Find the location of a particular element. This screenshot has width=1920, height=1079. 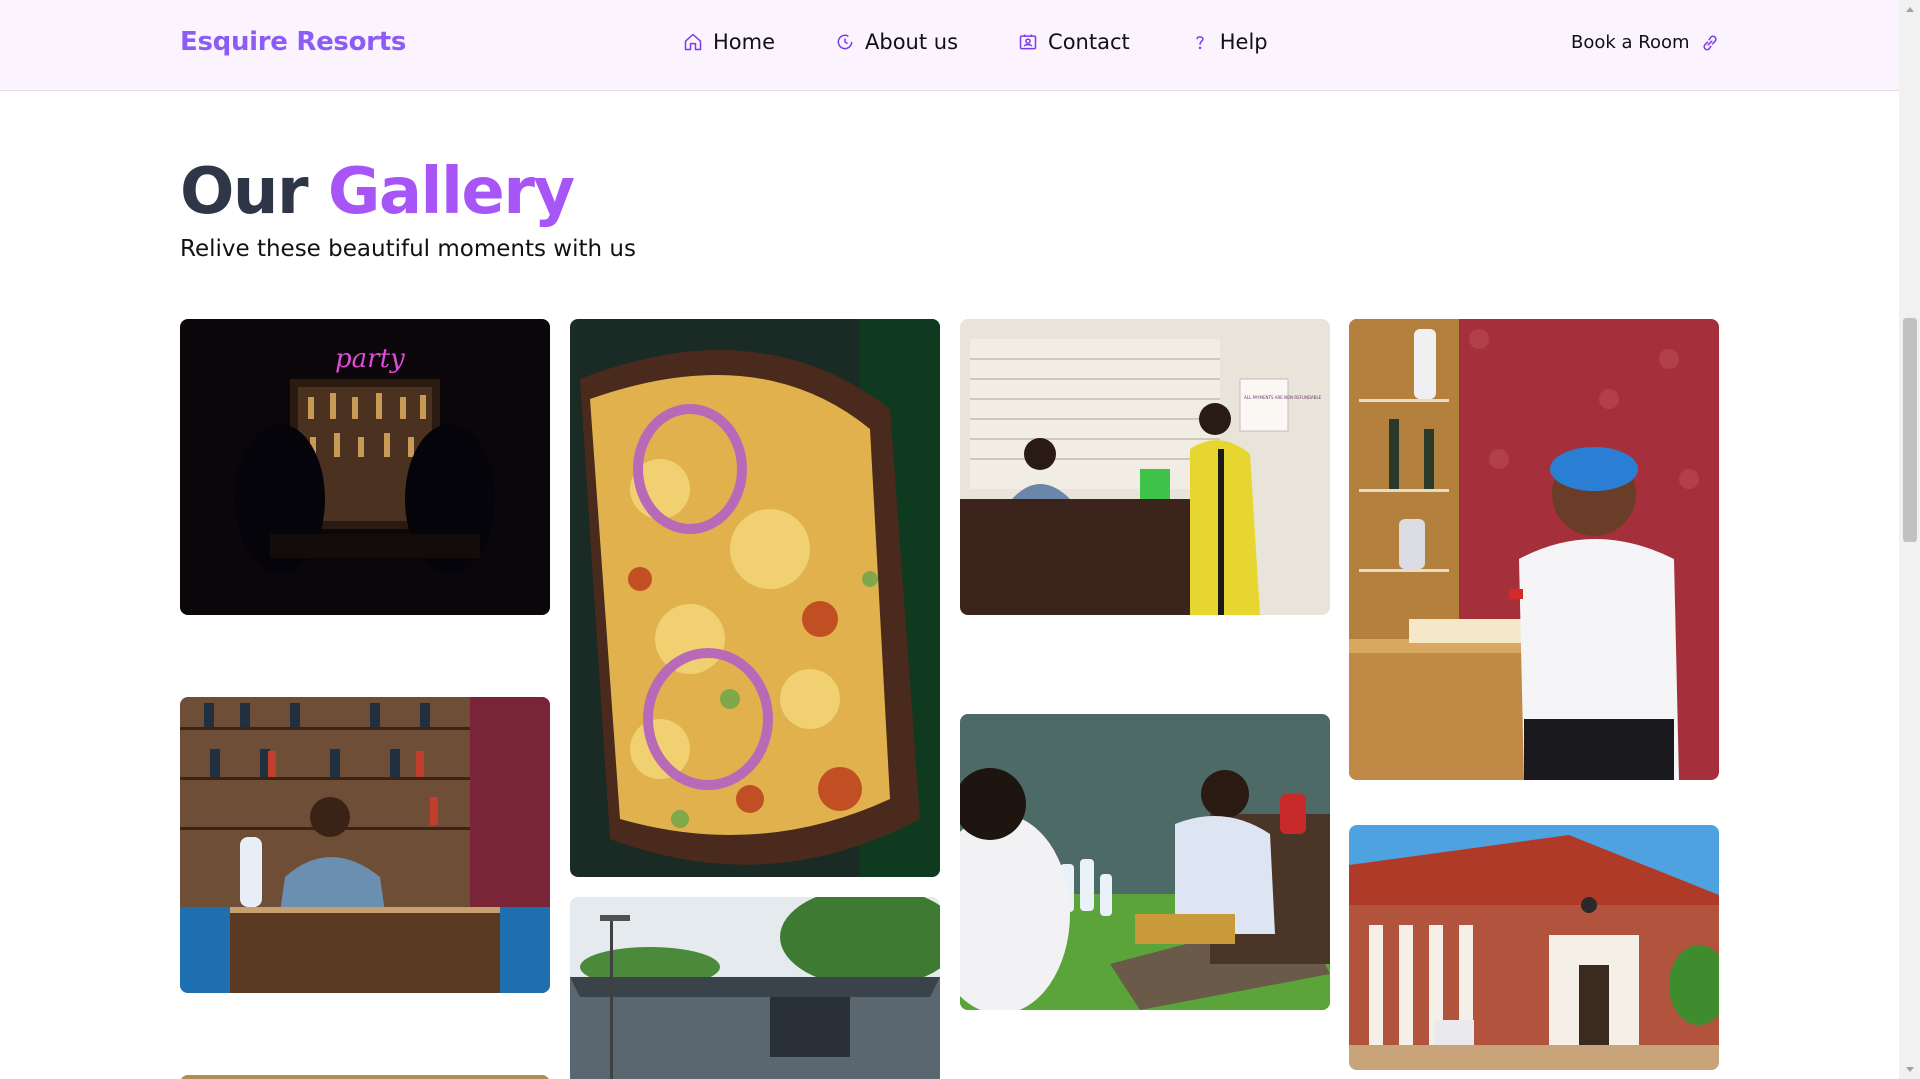

page-subtitle: Relive these beautiful moments with us is located at coordinates (408, 249).